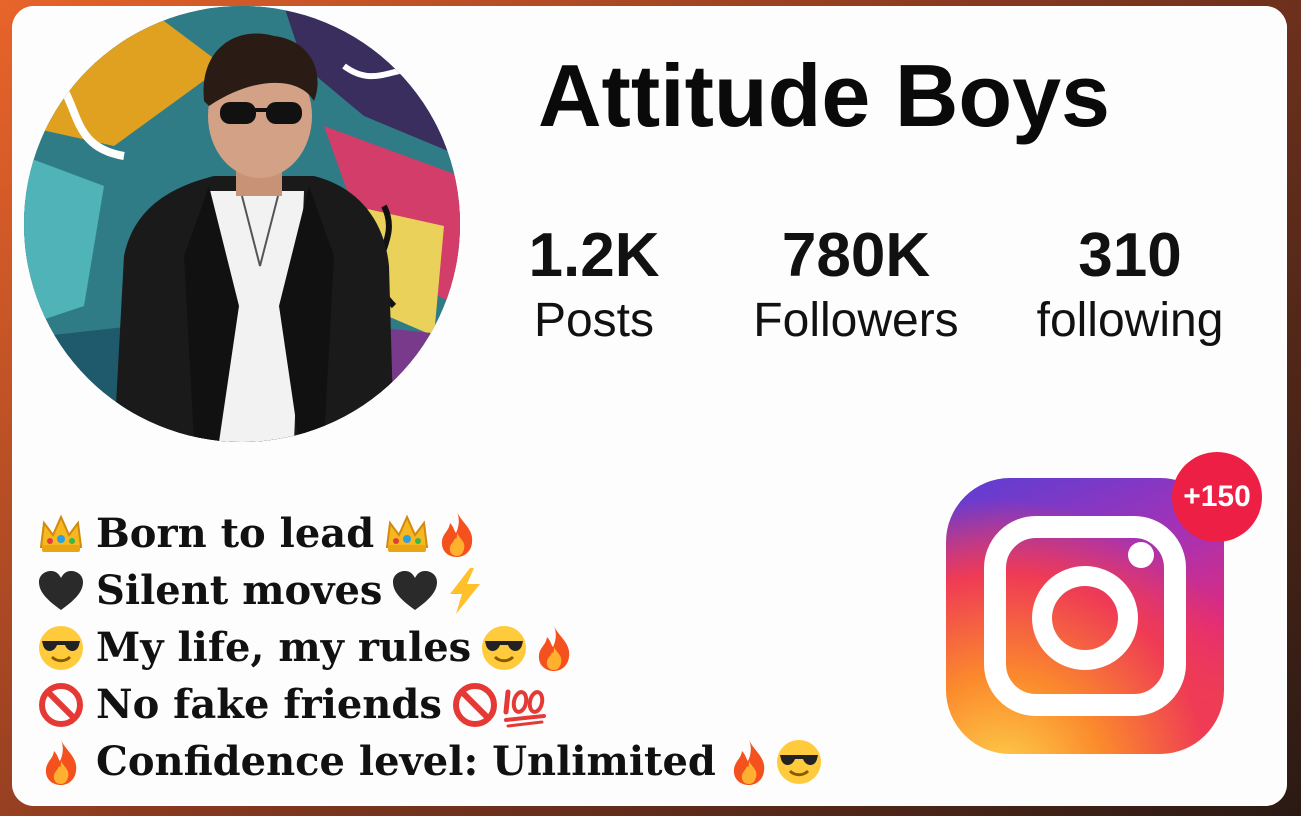 Image resolution: width=1301 pixels, height=816 pixels. I want to click on bio-line: Silent moves, so click(476, 590).